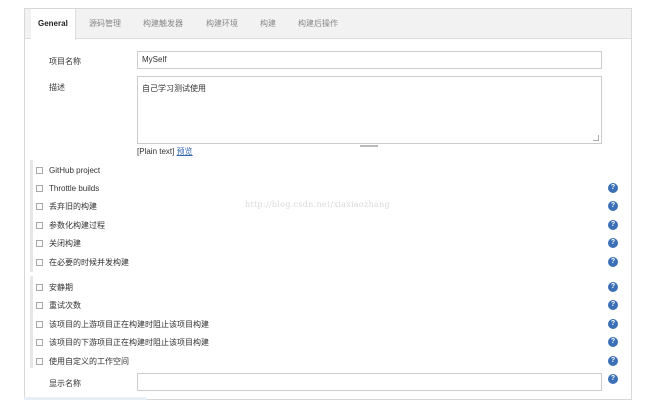 The width and height of the screenshot is (650, 400). What do you see at coordinates (57, 87) in the screenshot?
I see `description-label: 描述` at bounding box center [57, 87].